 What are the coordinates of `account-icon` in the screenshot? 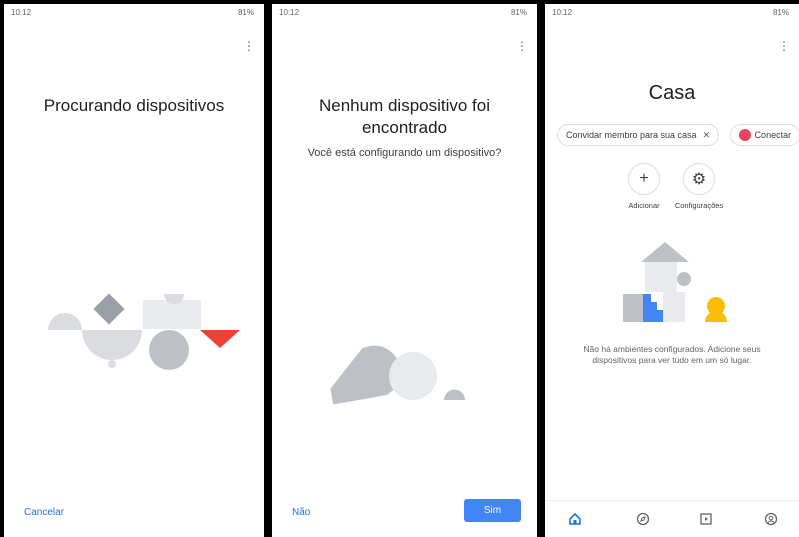 It's located at (771, 519).